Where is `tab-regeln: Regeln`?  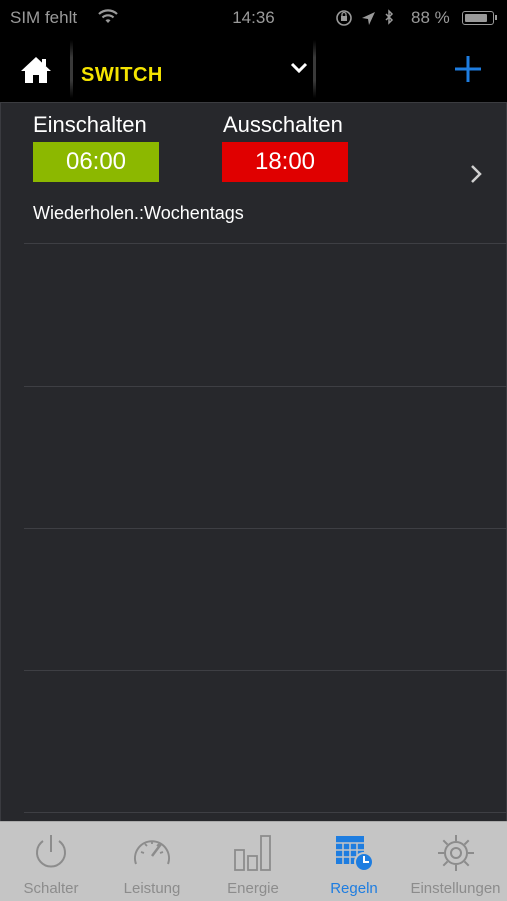
tab-regeln: Regeln is located at coordinates (354, 861).